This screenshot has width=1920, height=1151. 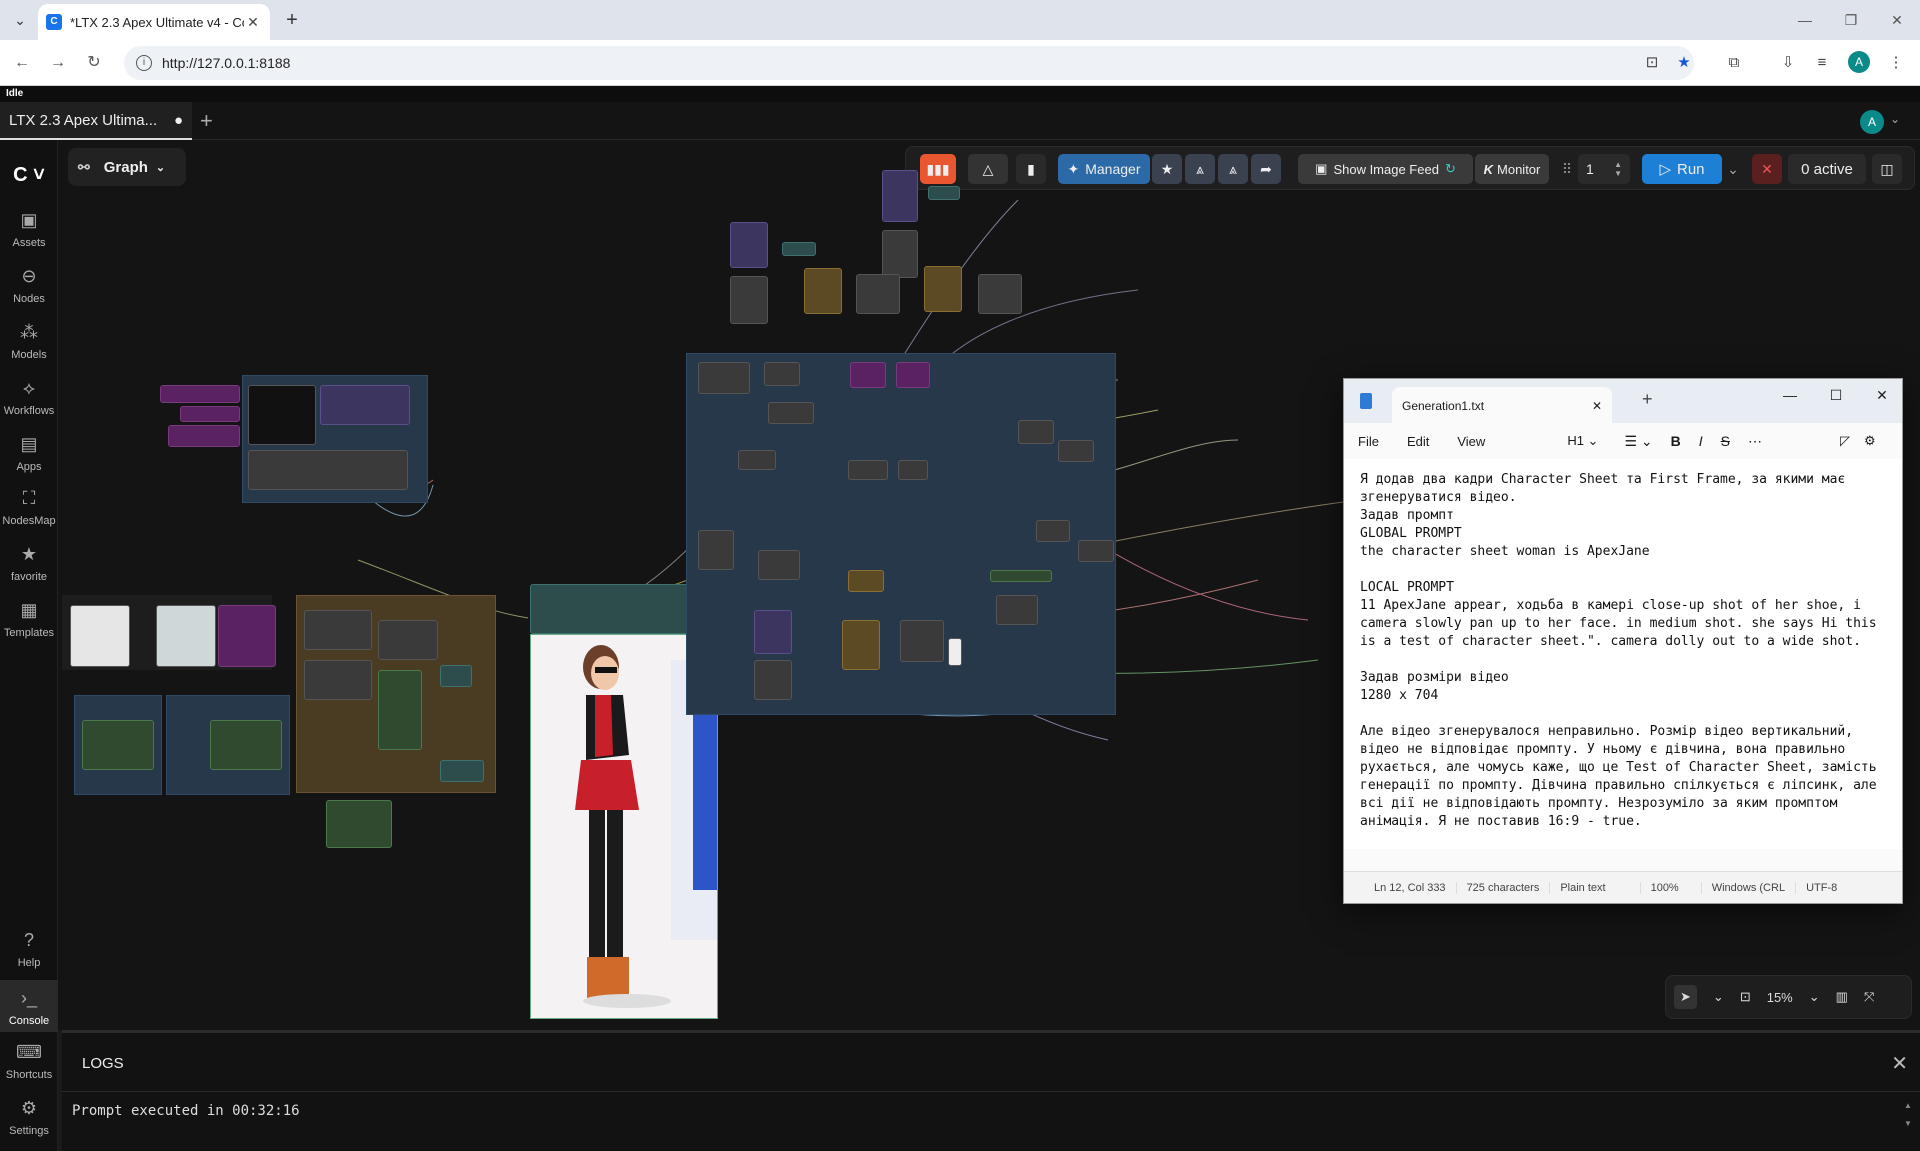 What do you see at coordinates (1845, 441) in the screenshot?
I see `copilot-icon: ◸` at bounding box center [1845, 441].